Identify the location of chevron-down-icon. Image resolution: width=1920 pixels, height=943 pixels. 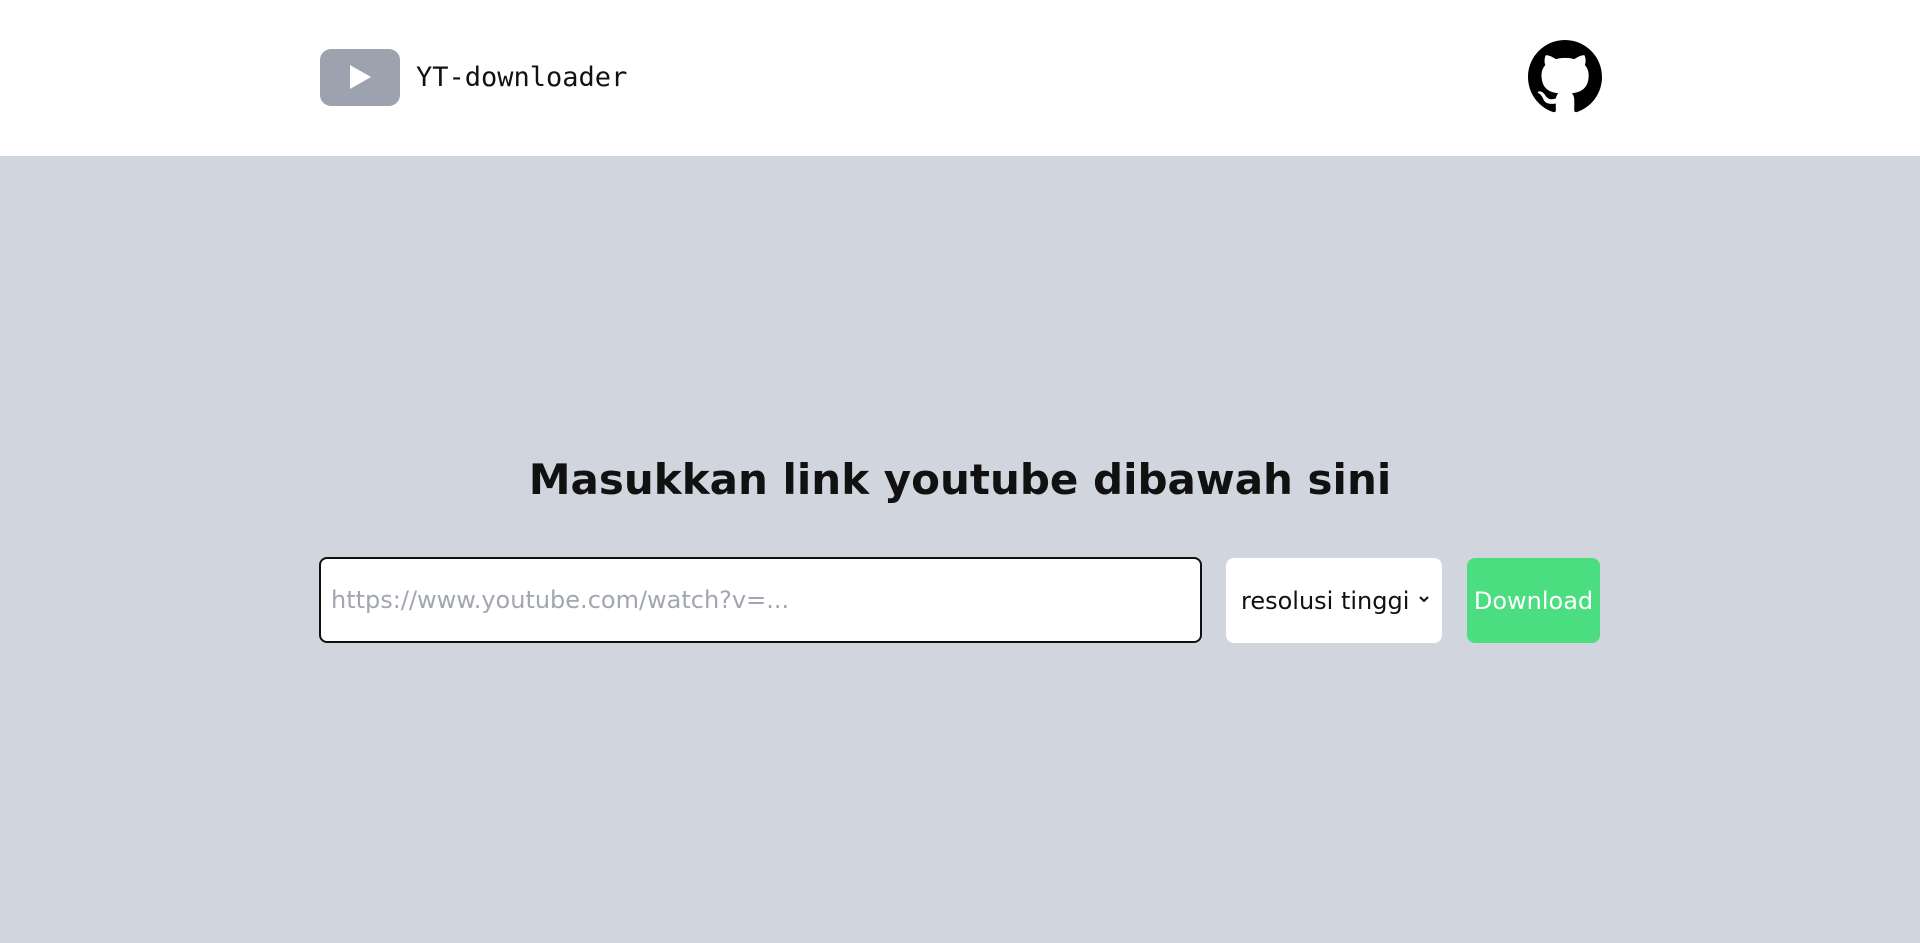
(1424, 599).